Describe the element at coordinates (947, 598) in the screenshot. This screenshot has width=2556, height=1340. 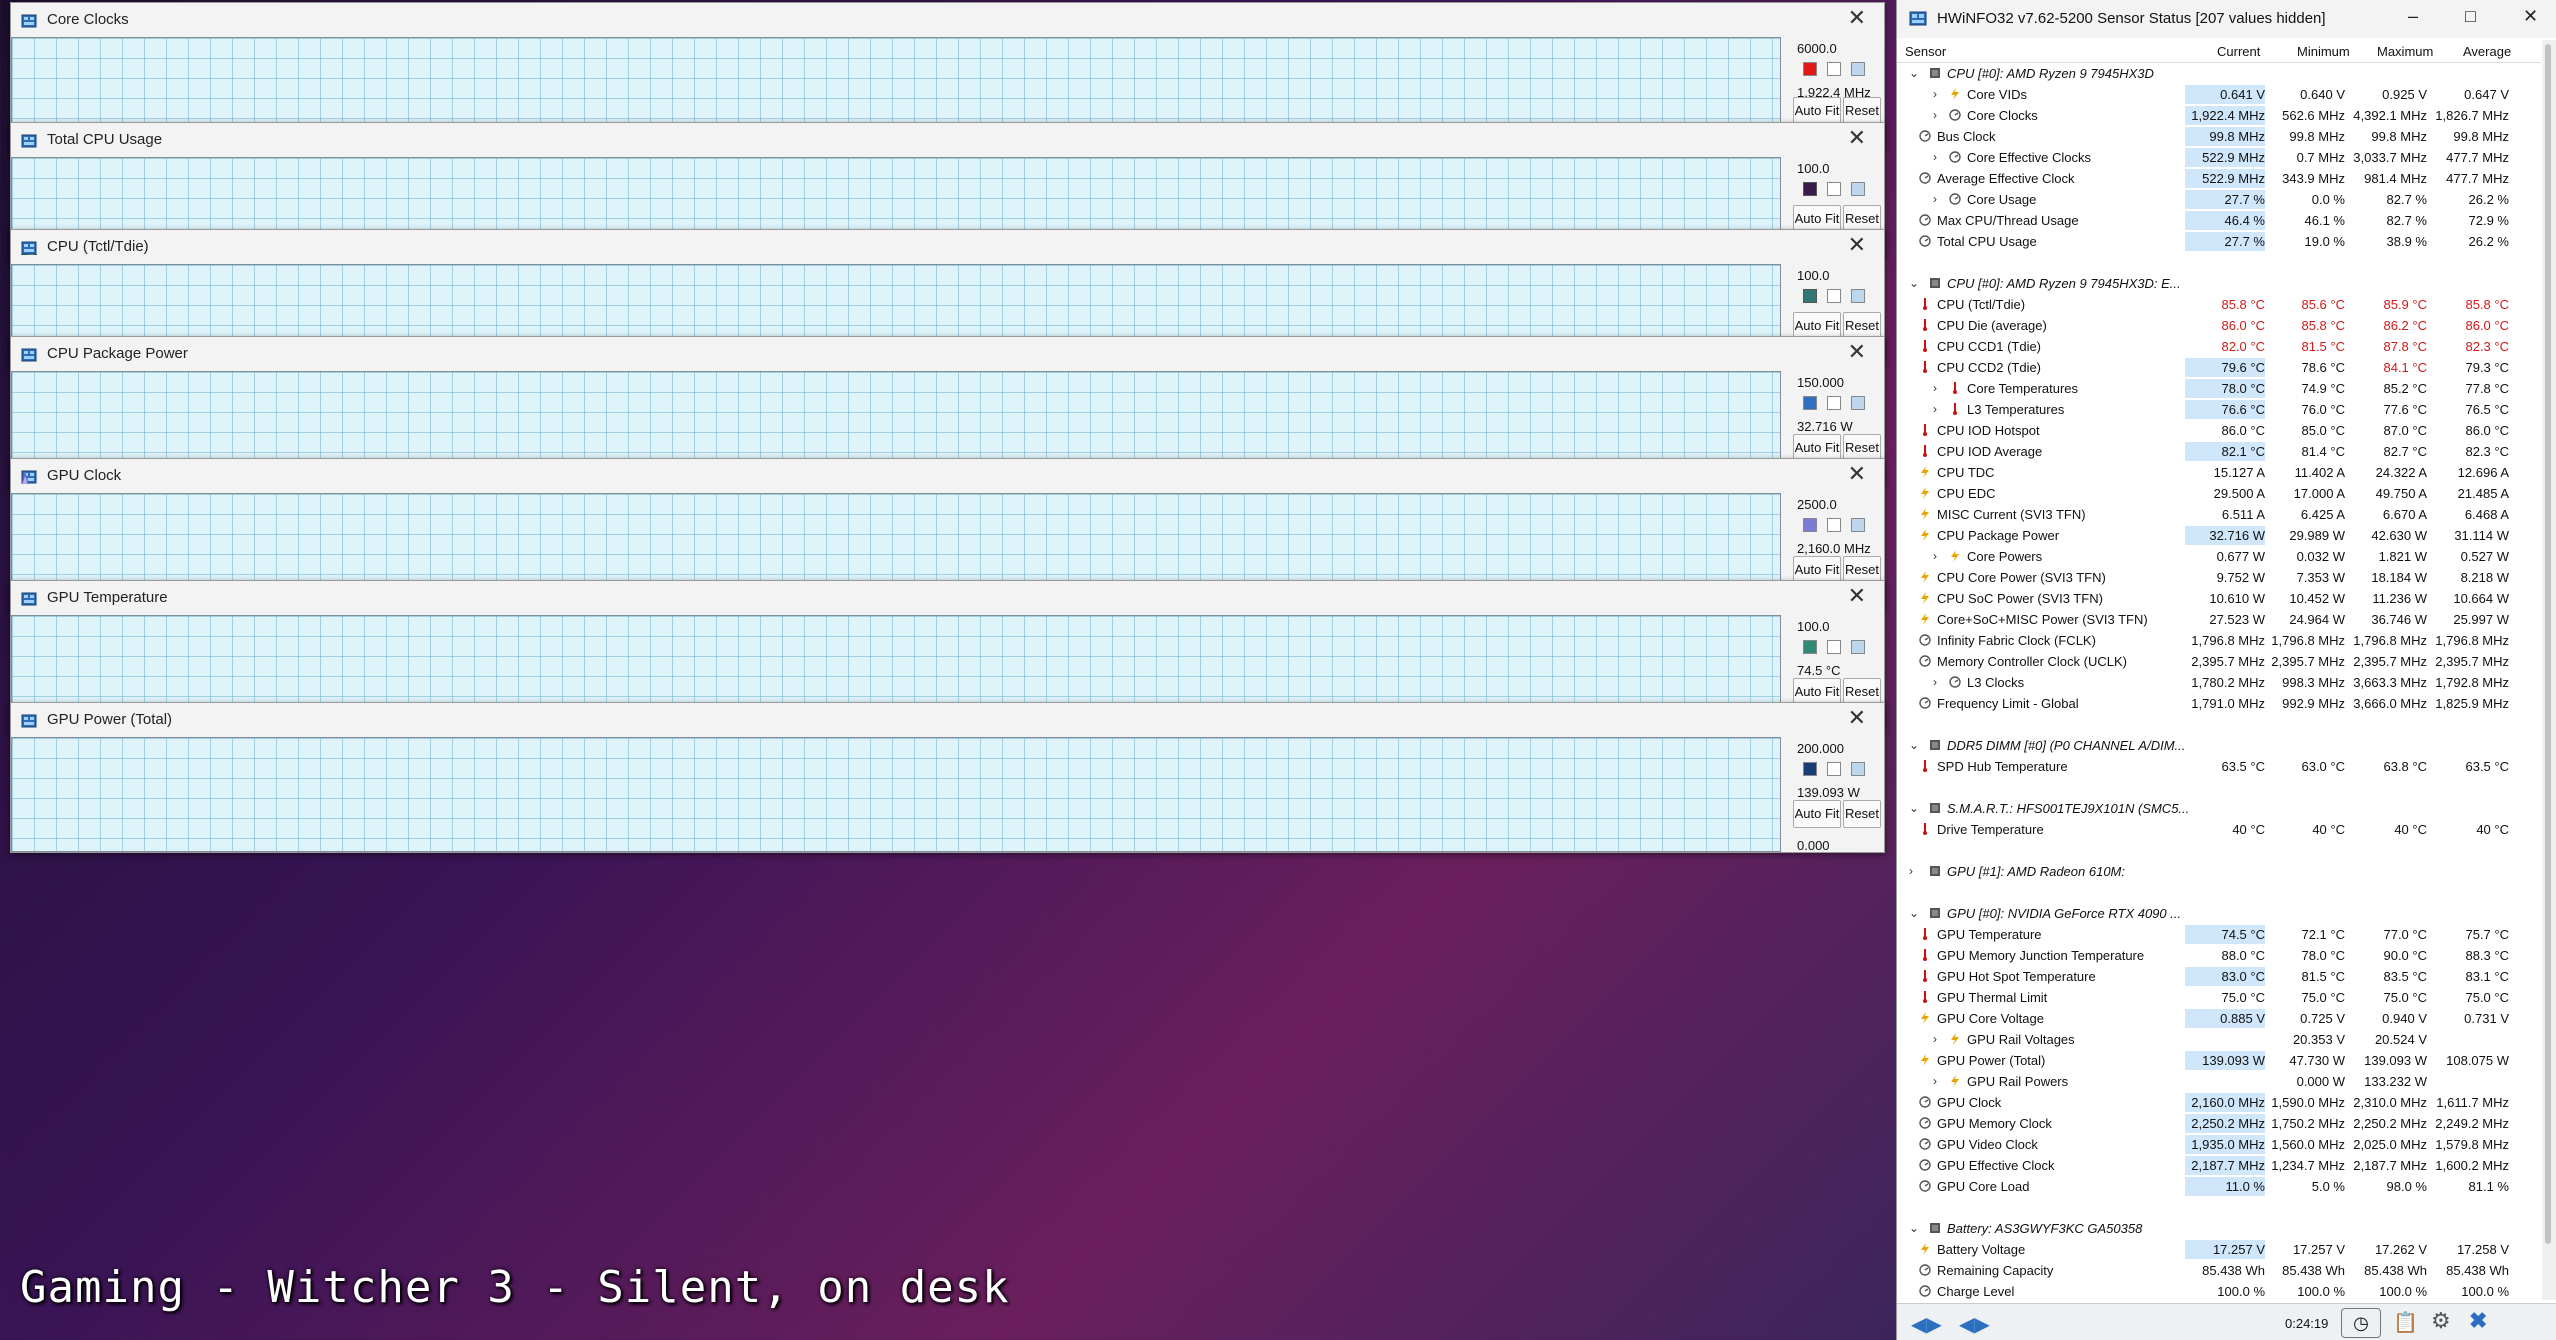
I see `graph-title-bar: GPU Temperature ✕` at that location.